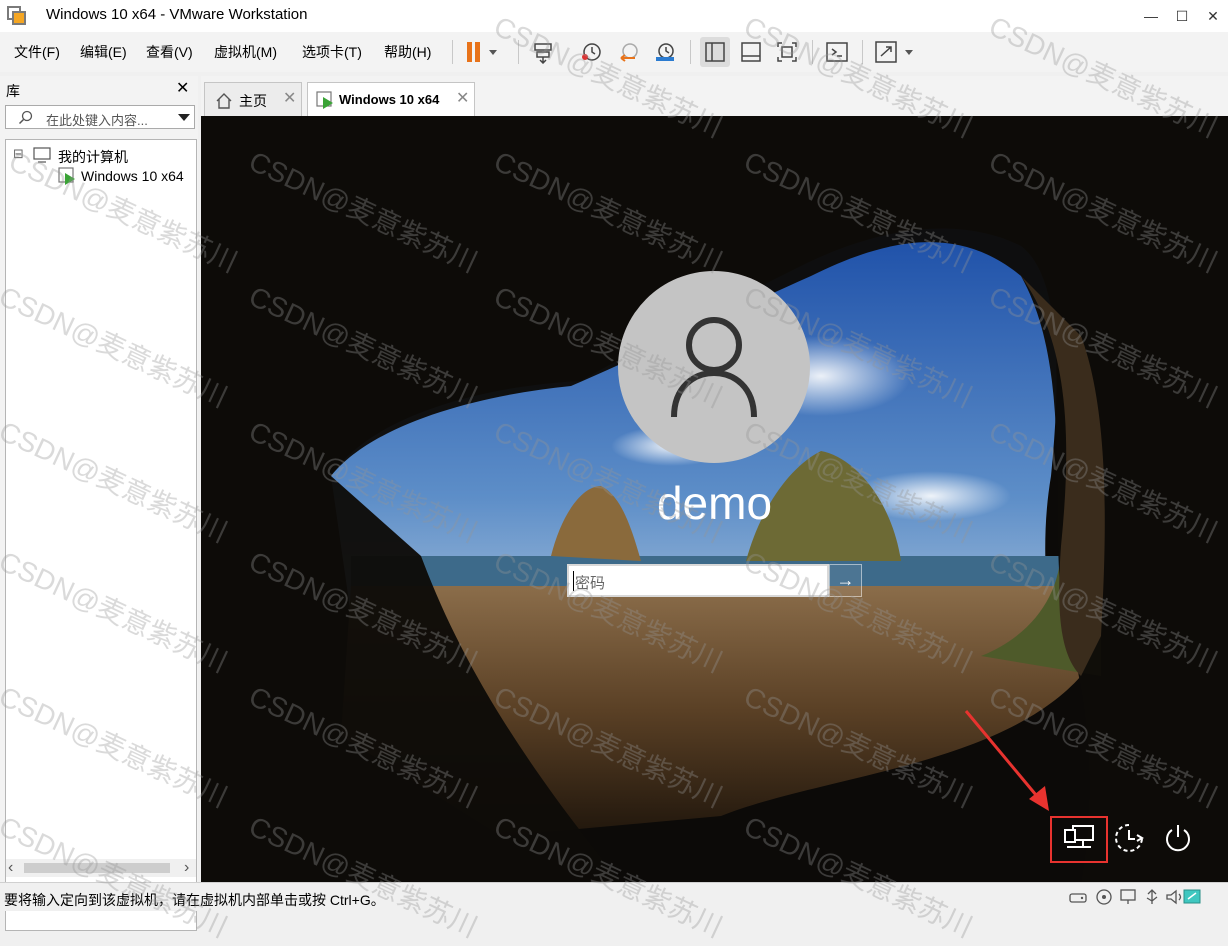  I want to click on take-snapshot-button, so click(591, 52).